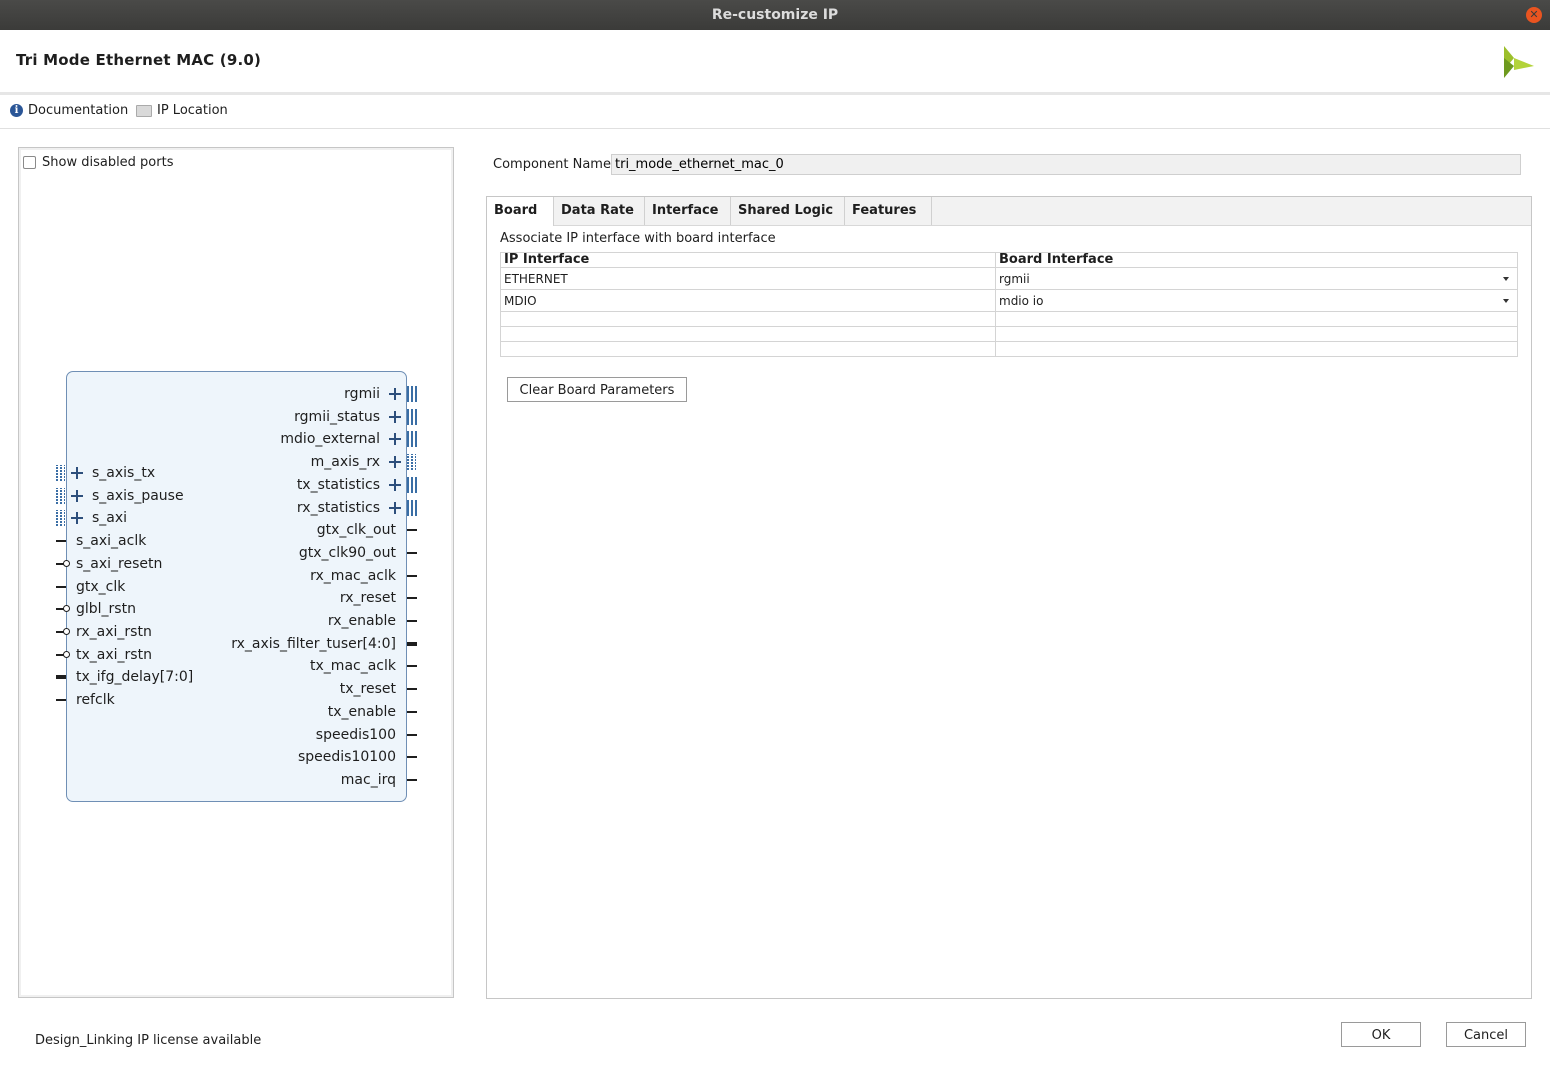 The image size is (1550, 1067). Describe the element at coordinates (775, 62) in the screenshot. I see `dialog-header: Tri Mode Ethernet MAC (9.0)` at that location.